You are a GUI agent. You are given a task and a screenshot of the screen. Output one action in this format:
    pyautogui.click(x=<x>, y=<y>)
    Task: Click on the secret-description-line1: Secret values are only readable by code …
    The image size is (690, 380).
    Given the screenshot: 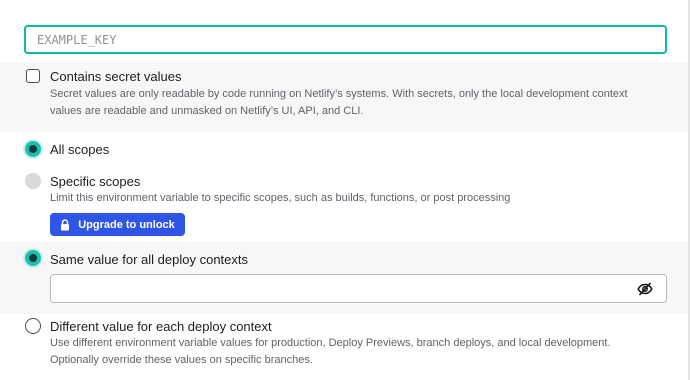 What is the action you would take?
    pyautogui.click(x=339, y=94)
    